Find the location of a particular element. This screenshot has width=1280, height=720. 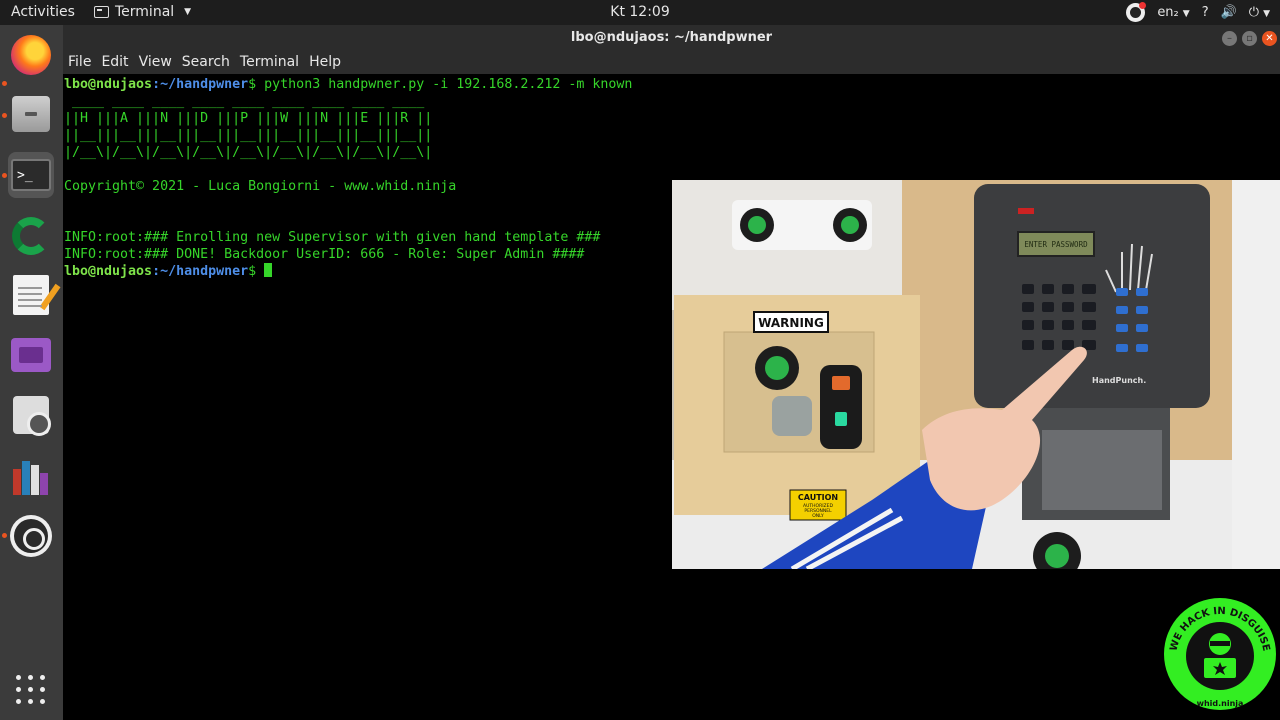

lcd-text: ENTER PASSWORD is located at coordinates (1056, 244).